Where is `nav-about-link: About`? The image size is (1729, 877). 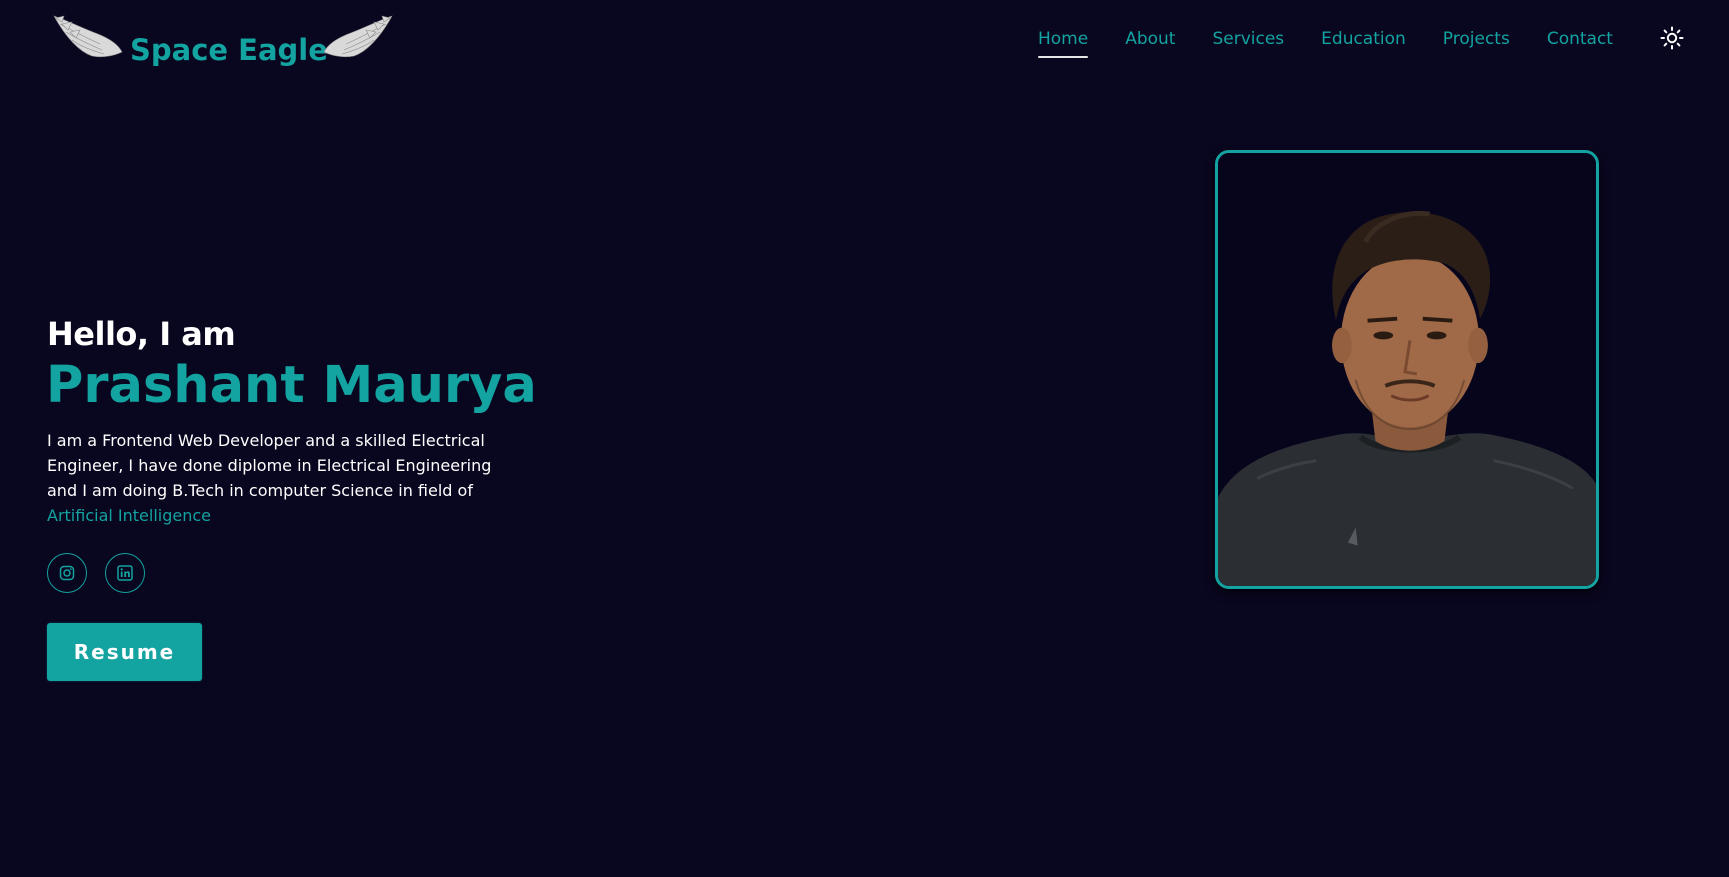
nav-about-link: About is located at coordinates (1150, 39).